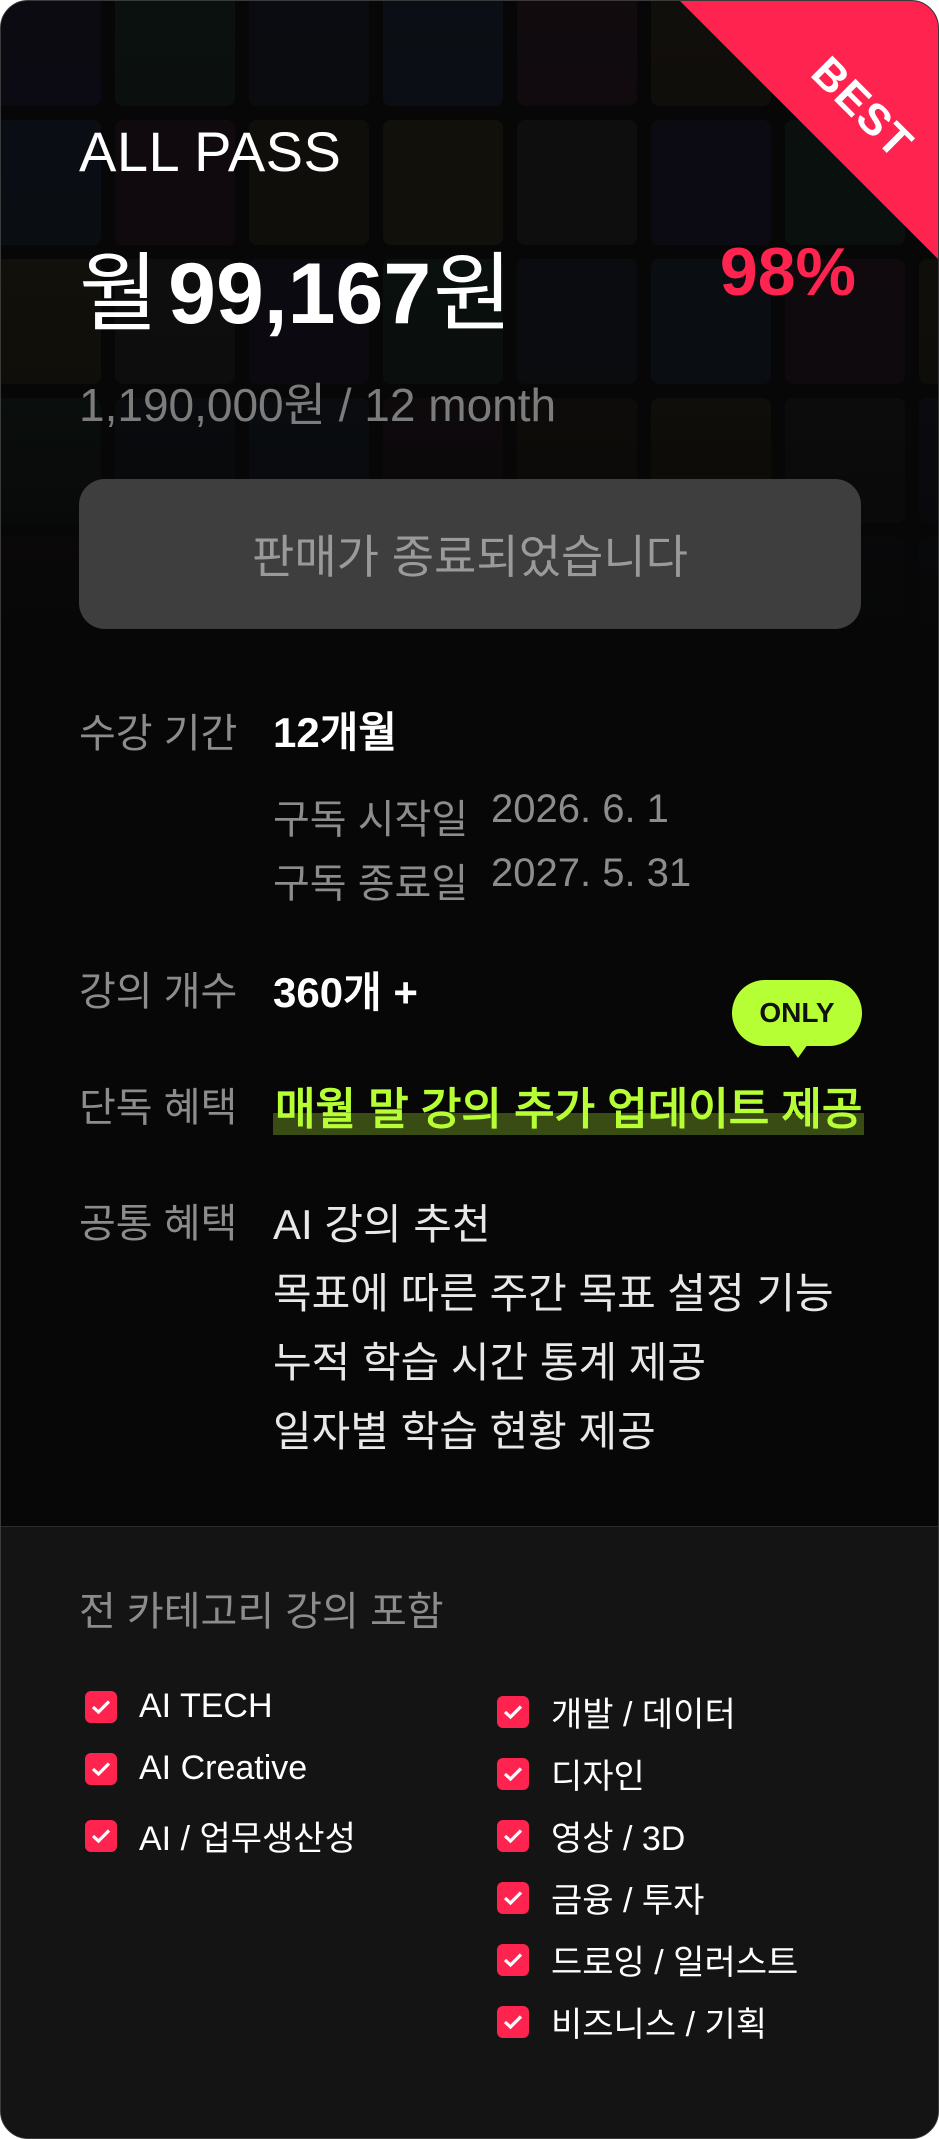 The width and height of the screenshot is (939, 2139). I want to click on category-item: 개발 / 데이터, so click(616, 1711).